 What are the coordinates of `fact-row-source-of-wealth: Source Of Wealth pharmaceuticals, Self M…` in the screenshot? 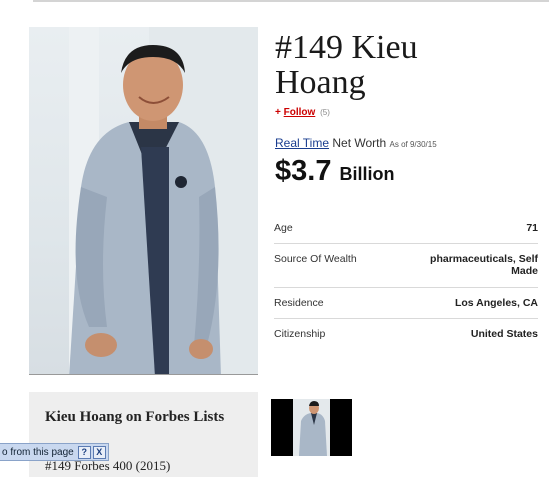 It's located at (406, 266).